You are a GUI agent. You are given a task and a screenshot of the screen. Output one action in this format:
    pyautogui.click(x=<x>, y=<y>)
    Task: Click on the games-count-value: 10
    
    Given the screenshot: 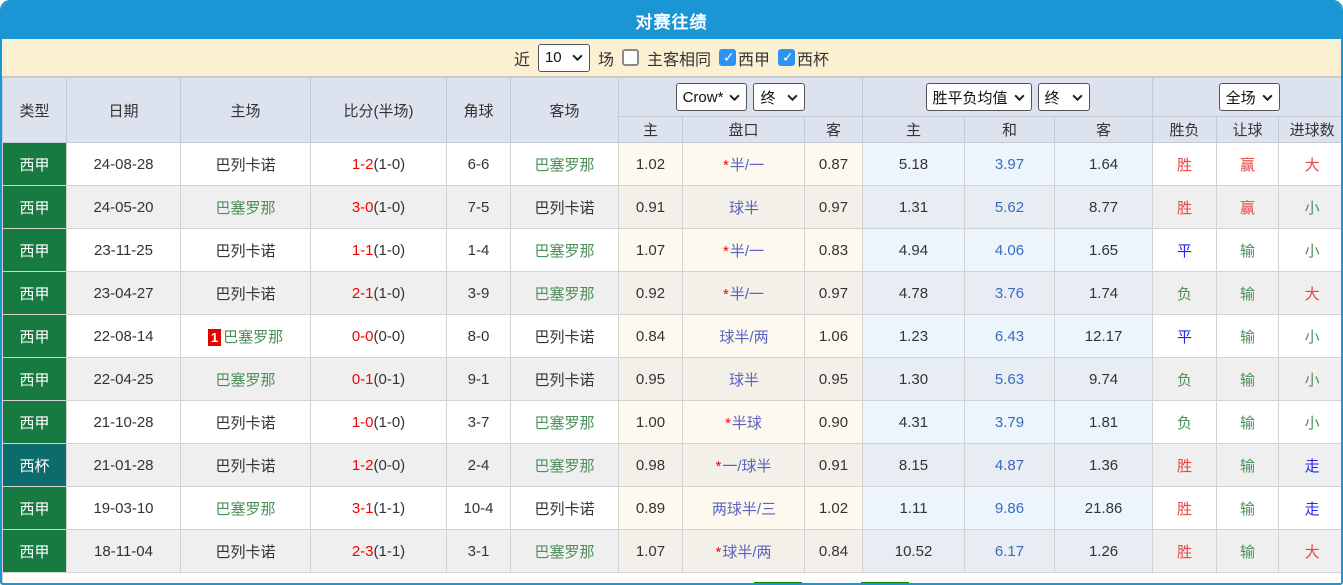 What is the action you would take?
    pyautogui.click(x=553, y=57)
    